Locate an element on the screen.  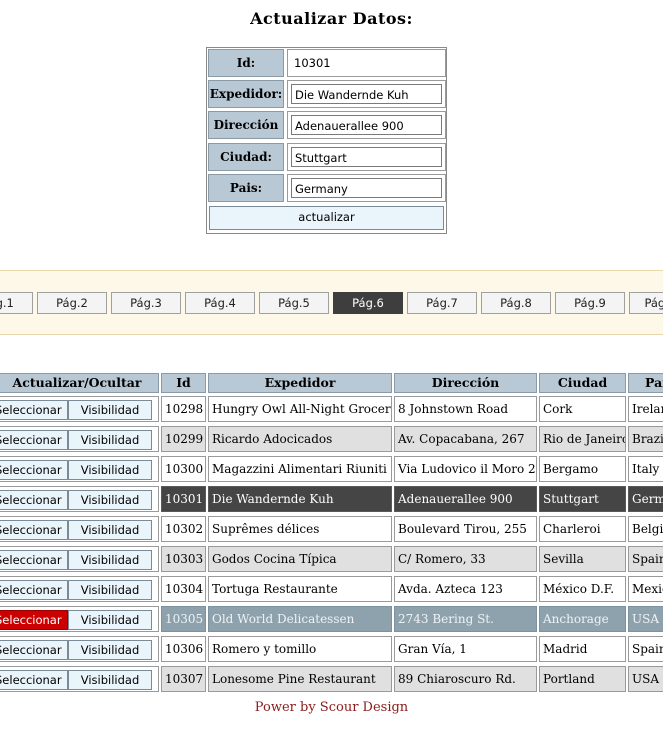
field-city-label: Ciudad: is located at coordinates (246, 157).